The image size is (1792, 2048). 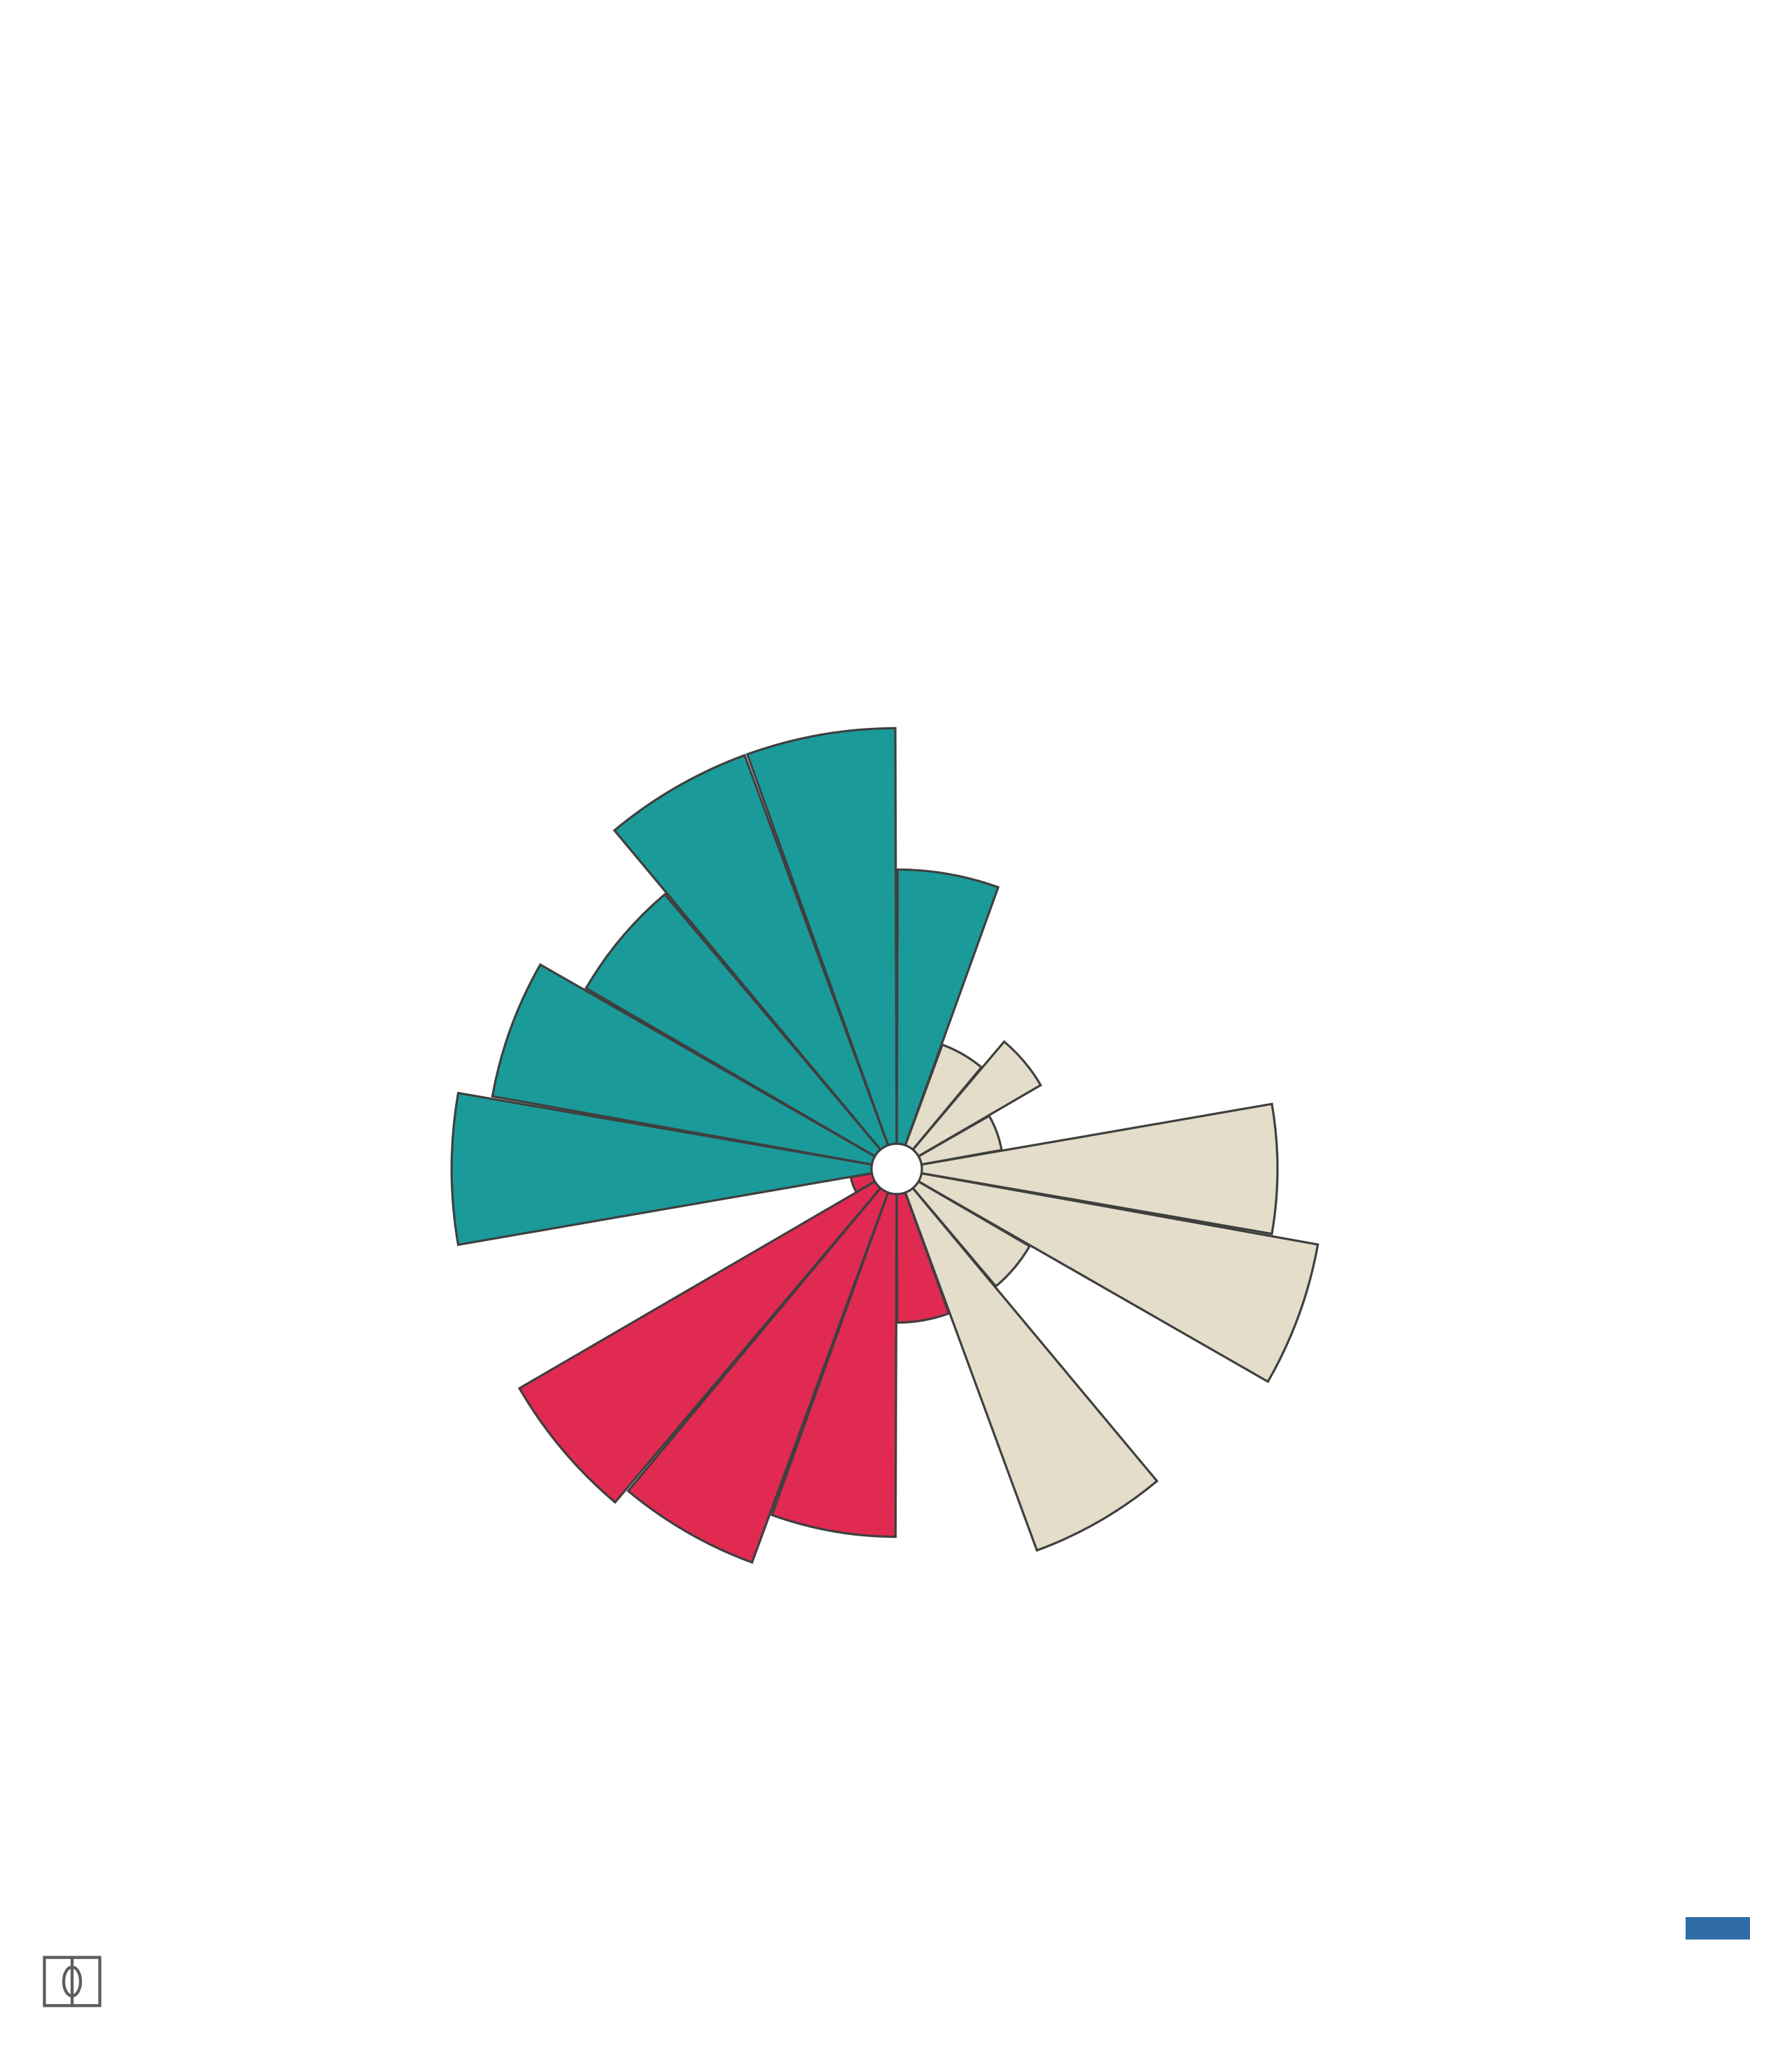 I want to click on template-selector, so click(x=1718, y=1927).